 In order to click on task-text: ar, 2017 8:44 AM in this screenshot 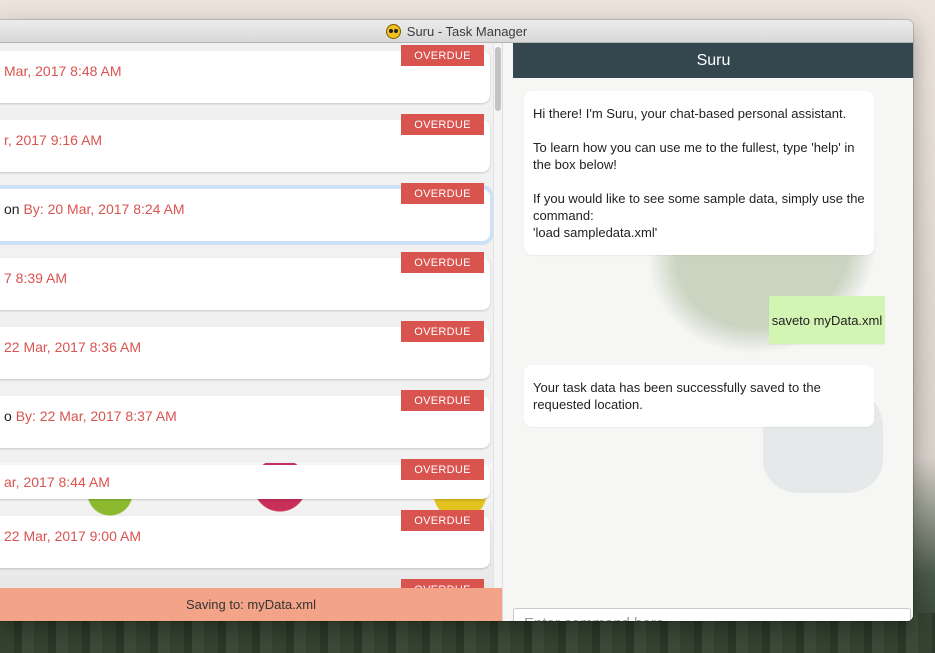, I will do `click(57, 482)`.